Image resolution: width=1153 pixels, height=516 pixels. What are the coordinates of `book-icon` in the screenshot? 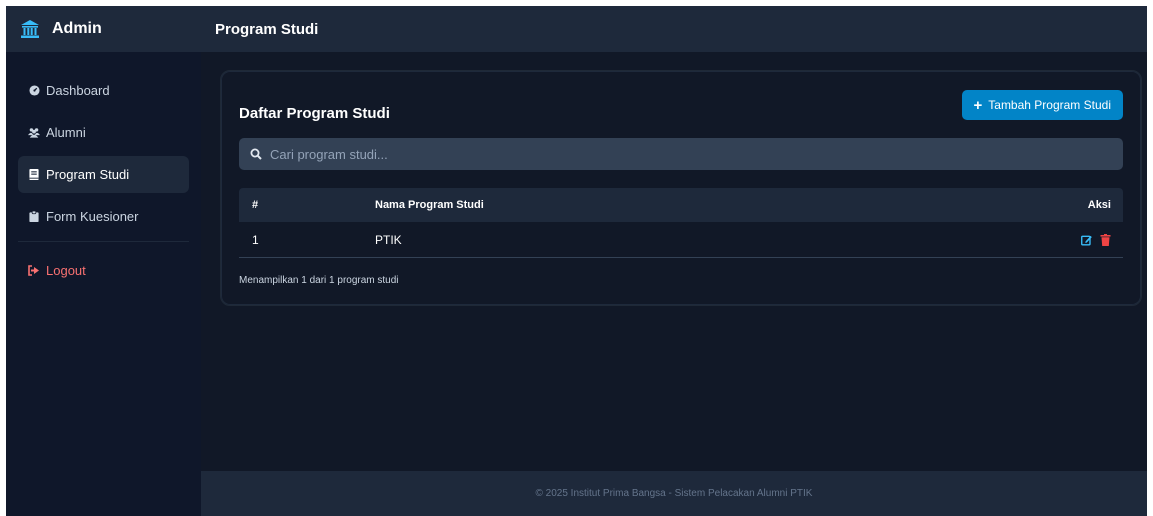 It's located at (34, 175).